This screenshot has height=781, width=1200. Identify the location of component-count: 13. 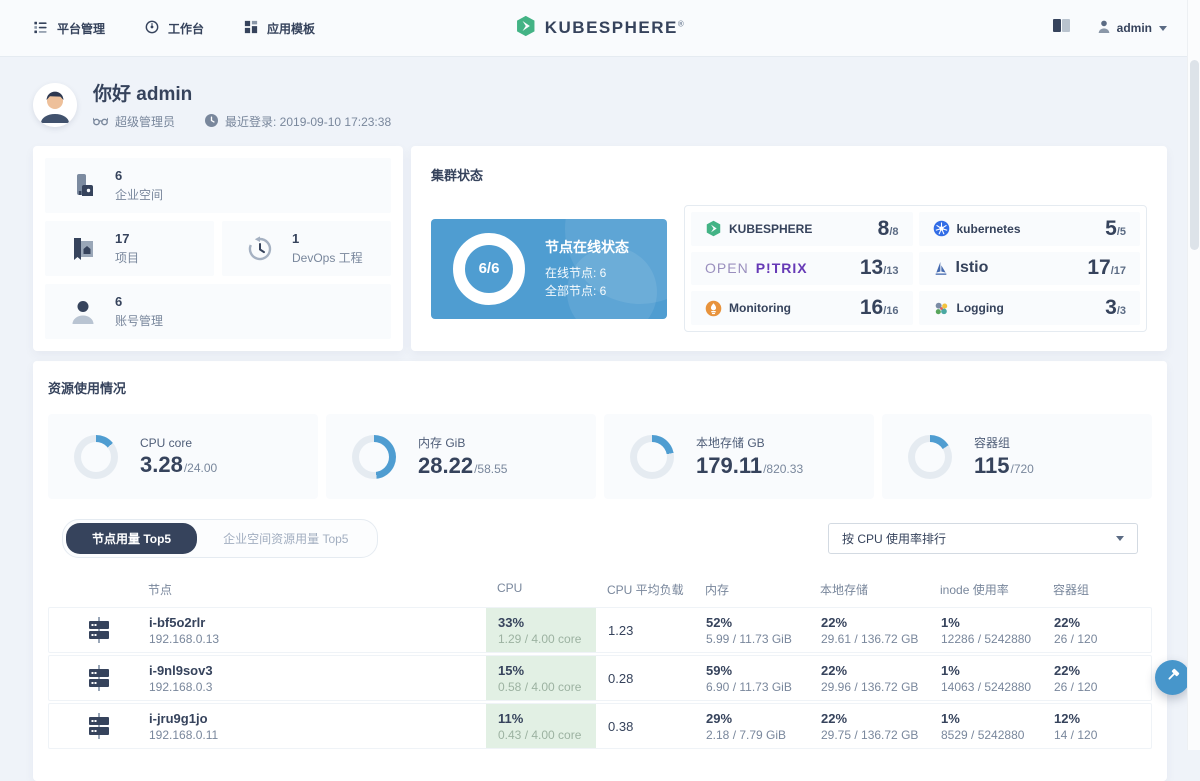
(871, 268).